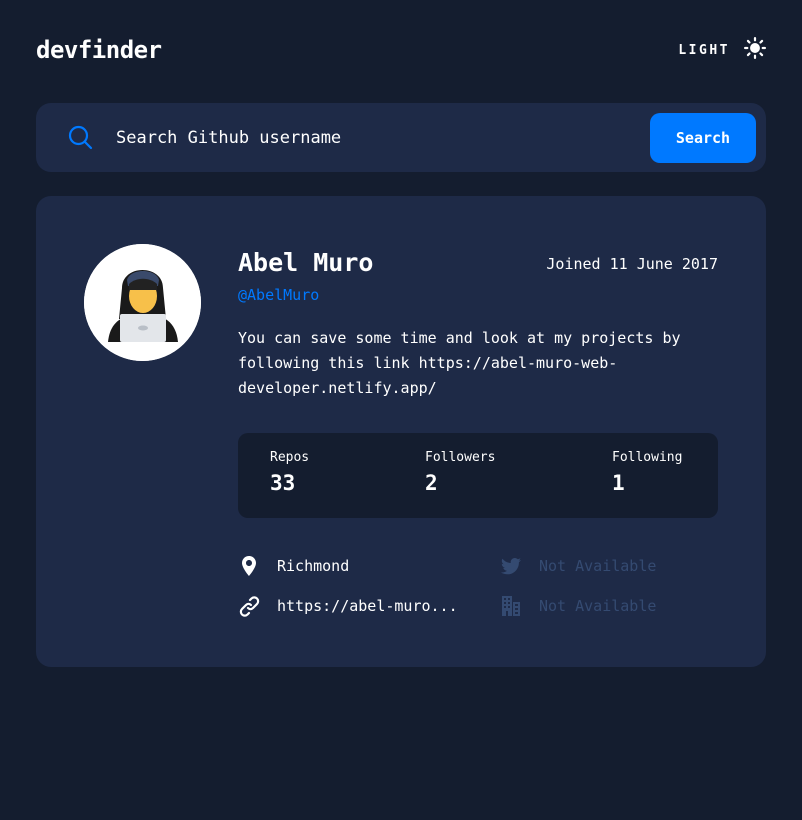 This screenshot has height=820, width=802. Describe the element at coordinates (80, 137) in the screenshot. I see `search-icon` at that location.